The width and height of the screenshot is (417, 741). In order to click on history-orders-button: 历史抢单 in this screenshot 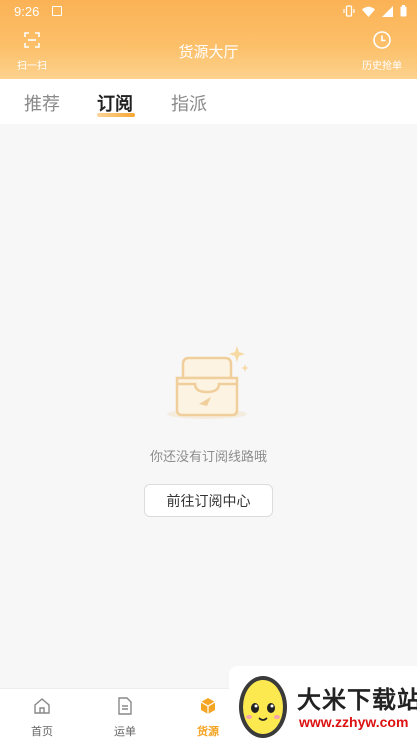, I will do `click(382, 51)`.